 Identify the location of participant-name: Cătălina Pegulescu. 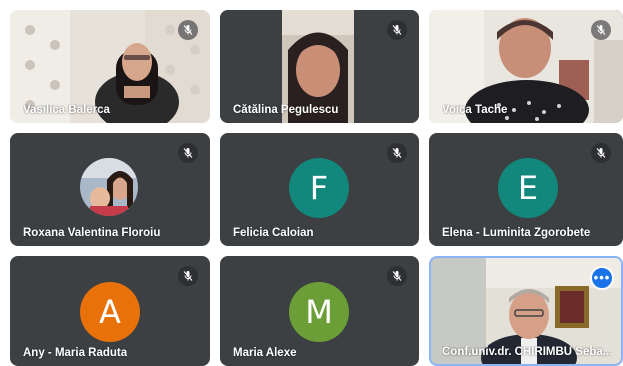
(286, 110).